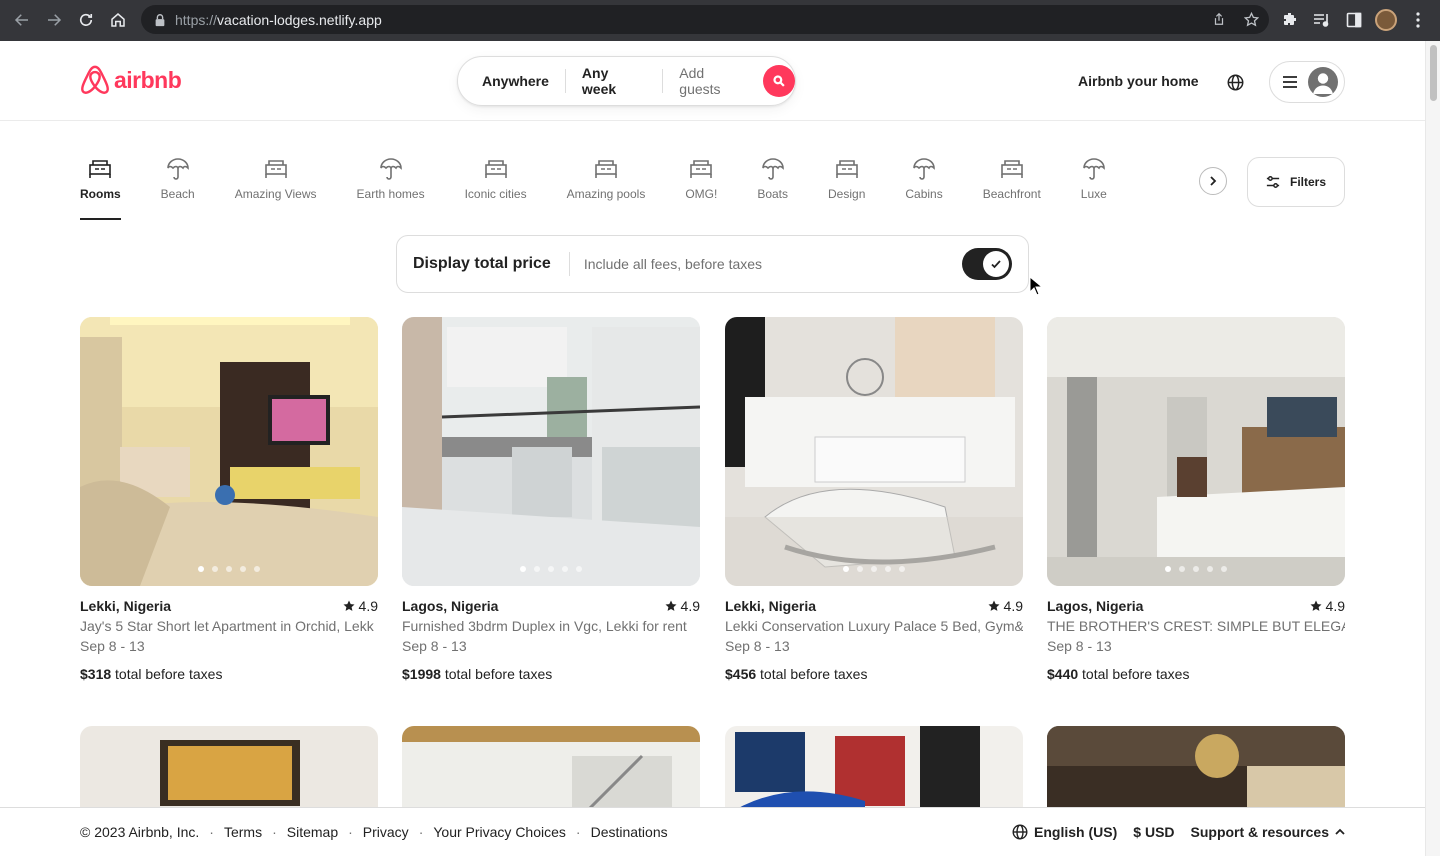 Image resolution: width=1440 pixels, height=856 pixels. What do you see at coordinates (1307, 182) in the screenshot?
I see `filters-label: Filters` at bounding box center [1307, 182].